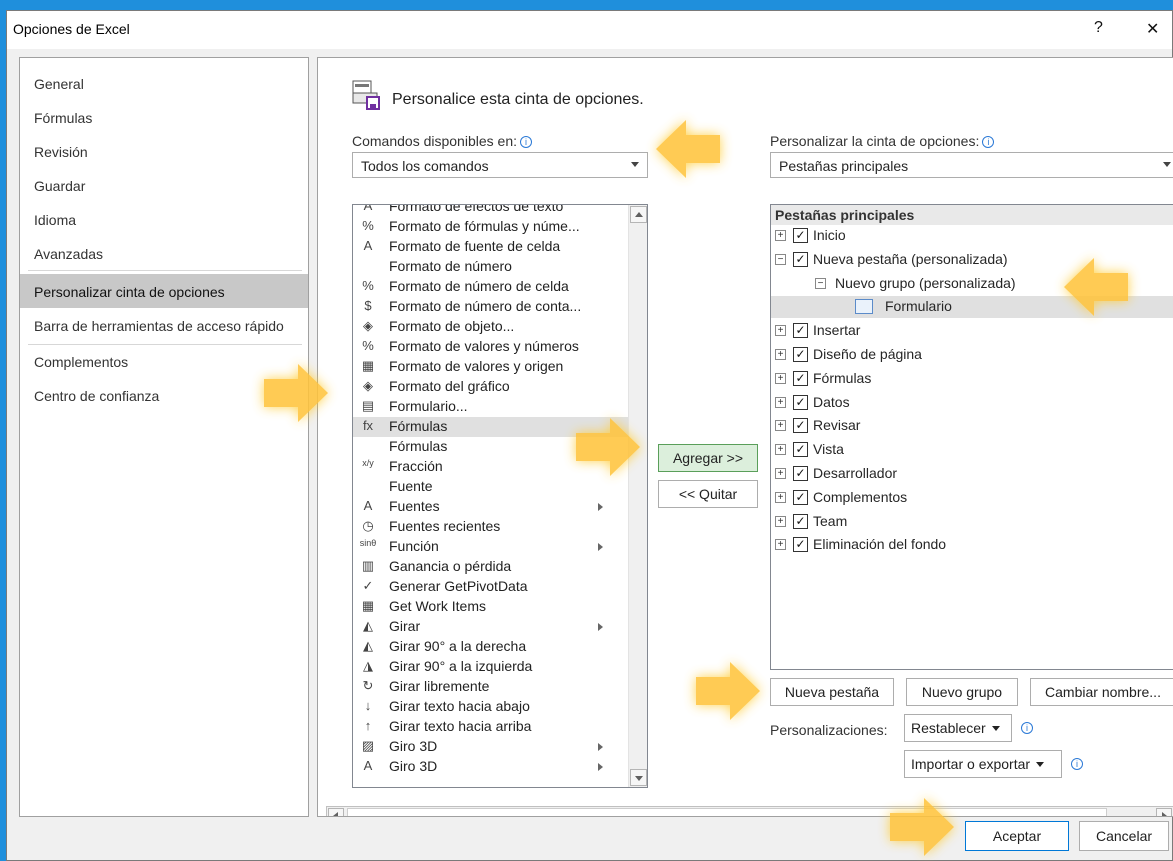  Describe the element at coordinates (971, 165) in the screenshot. I see `ribbon-tabs-dropdown: Pestañas principales` at that location.